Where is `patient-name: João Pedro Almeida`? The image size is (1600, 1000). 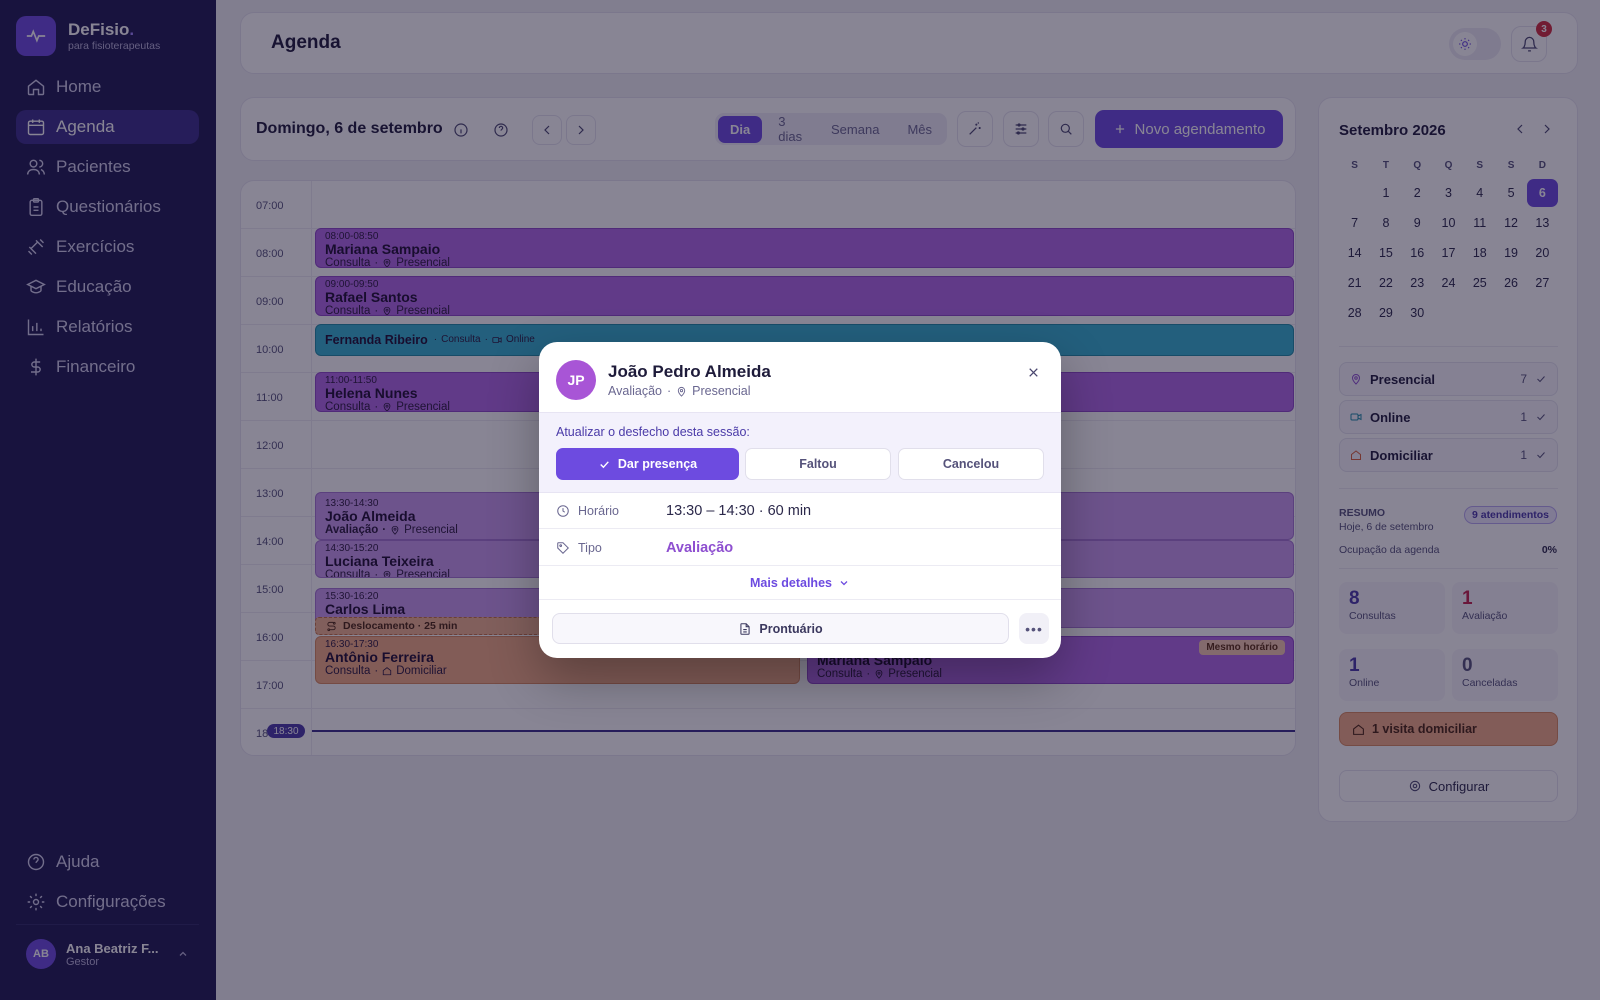 patient-name: João Pedro Almeida is located at coordinates (689, 371).